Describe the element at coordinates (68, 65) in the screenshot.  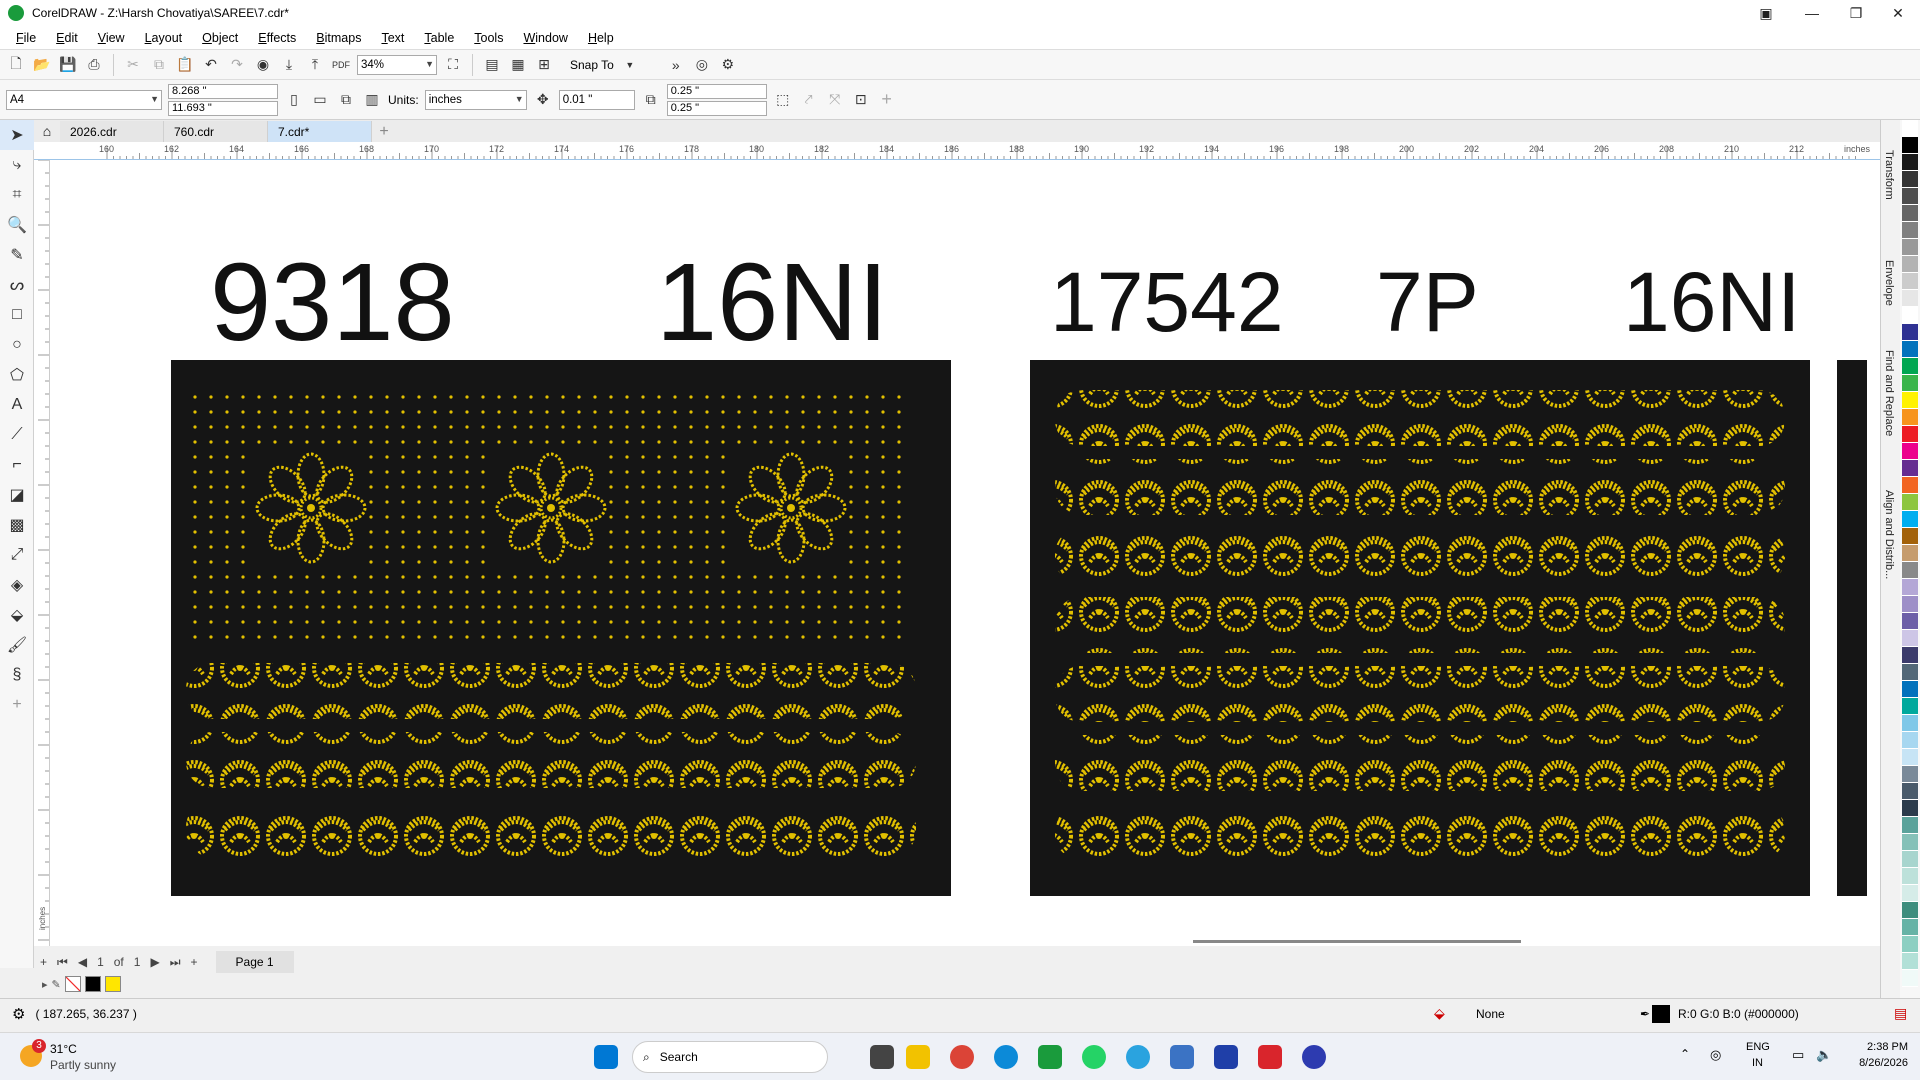
I see `save-icon: 💾` at that location.